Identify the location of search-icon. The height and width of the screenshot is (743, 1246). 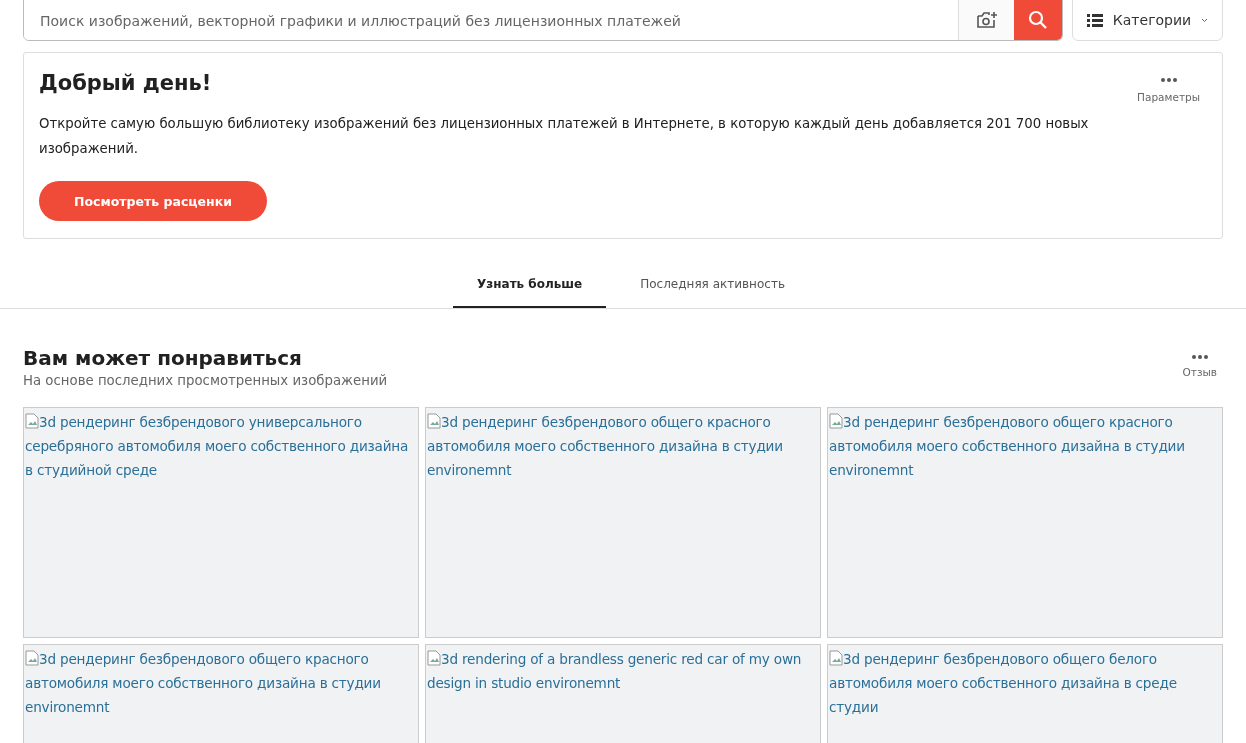
(1038, 20).